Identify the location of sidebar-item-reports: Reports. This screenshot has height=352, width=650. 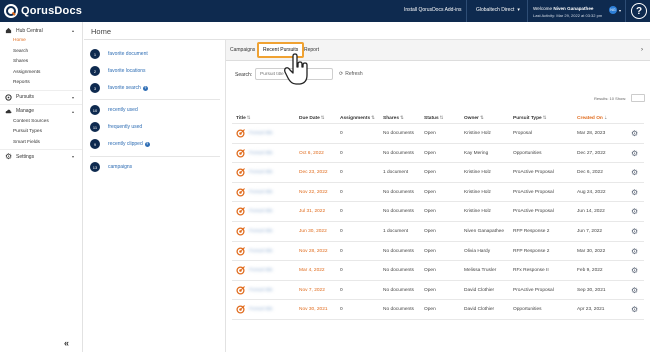
(41, 83).